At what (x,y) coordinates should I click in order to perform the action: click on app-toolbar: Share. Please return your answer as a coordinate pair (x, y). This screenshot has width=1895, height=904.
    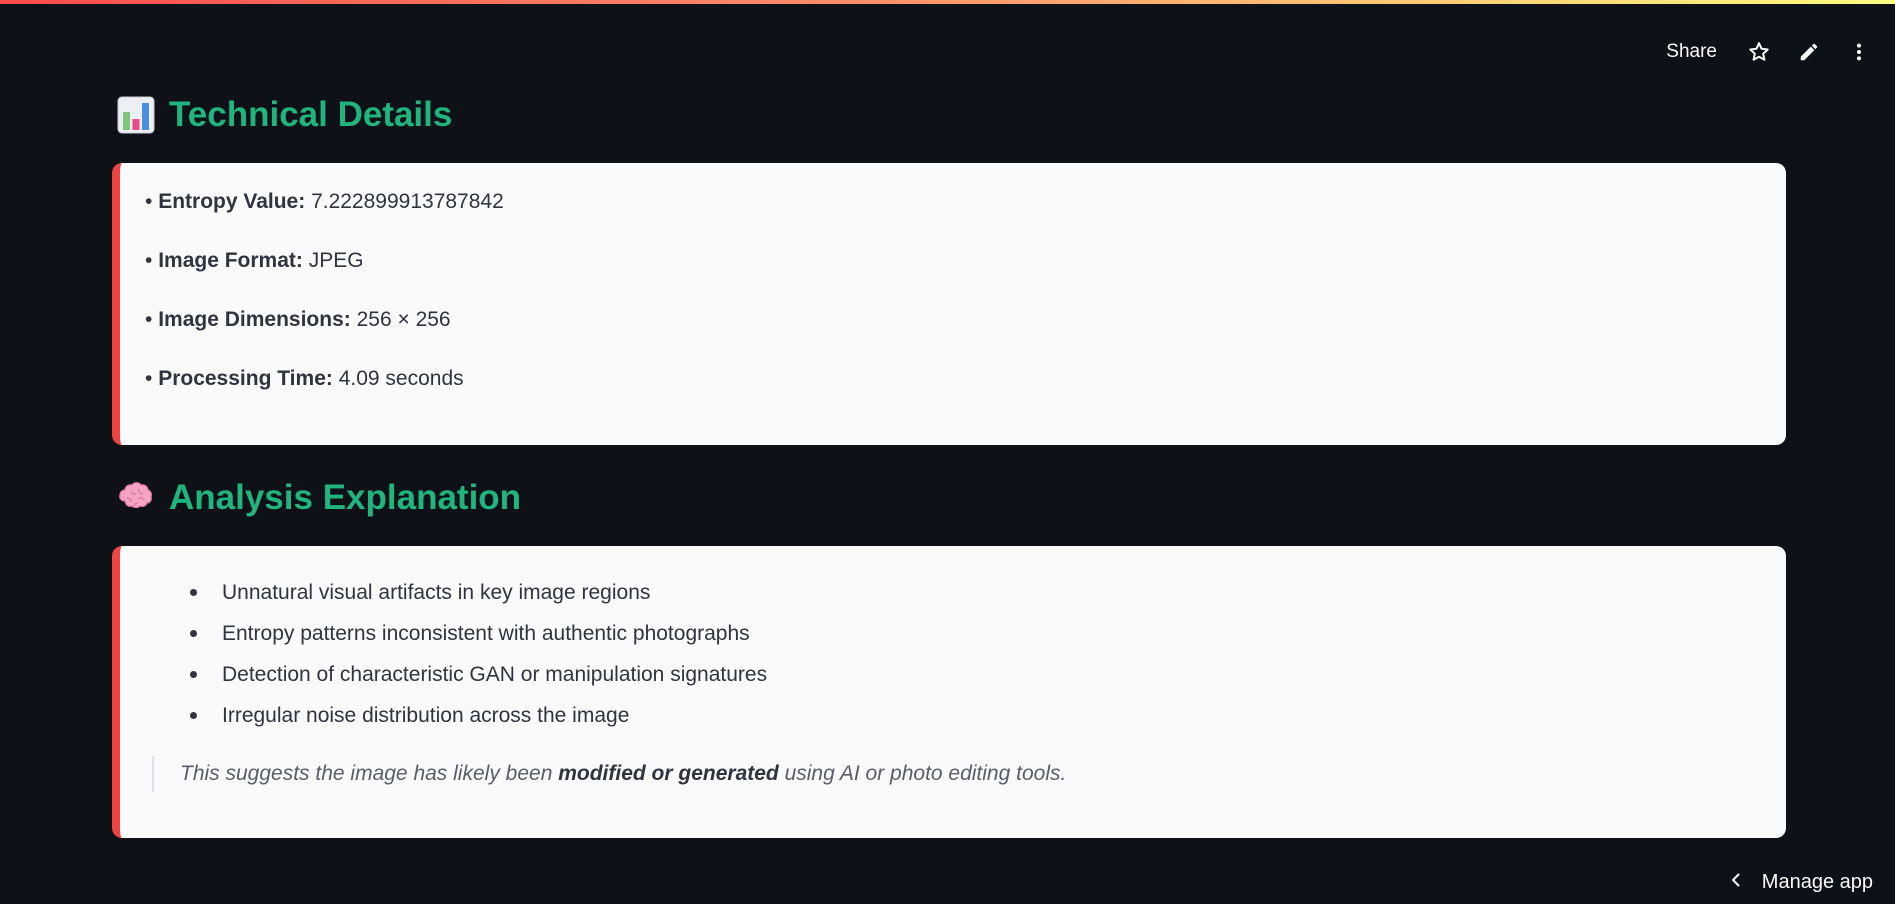
    Looking at the image, I should click on (1770, 52).